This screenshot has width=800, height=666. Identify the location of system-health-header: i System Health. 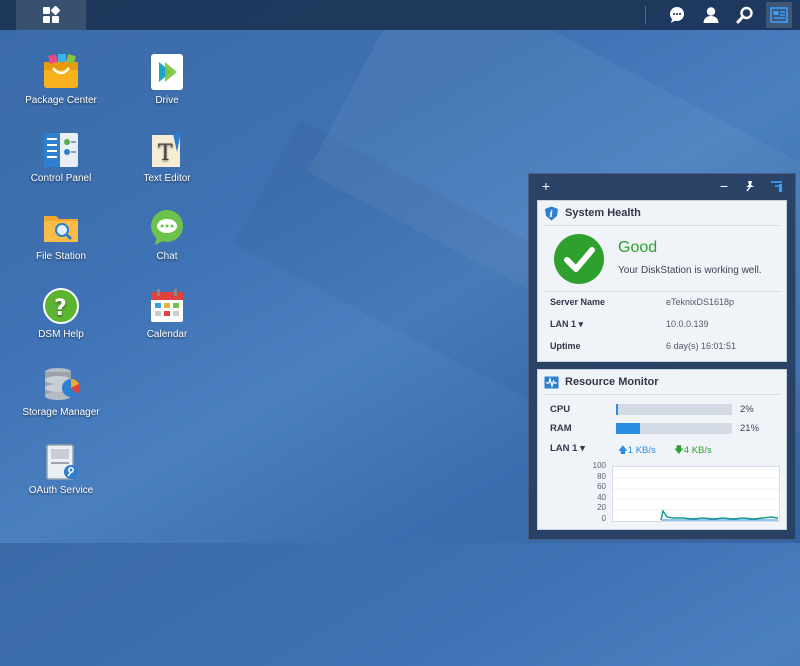
(662, 213).